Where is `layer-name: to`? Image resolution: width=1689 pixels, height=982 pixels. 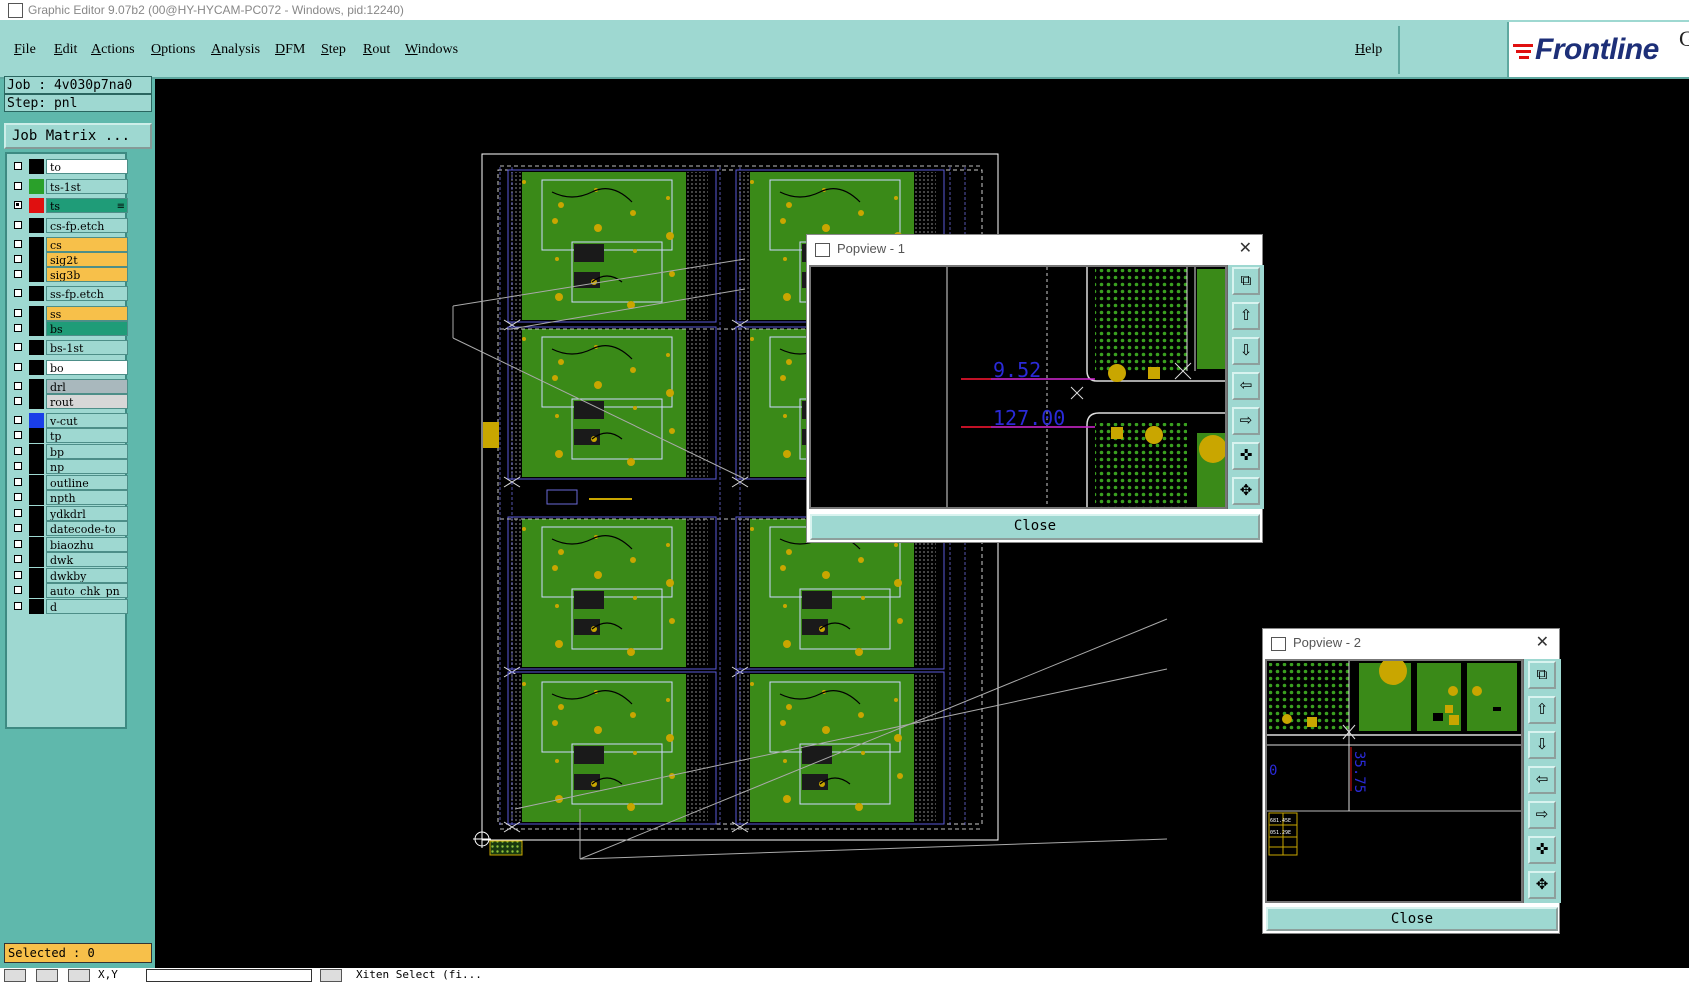
layer-name: to is located at coordinates (87, 166).